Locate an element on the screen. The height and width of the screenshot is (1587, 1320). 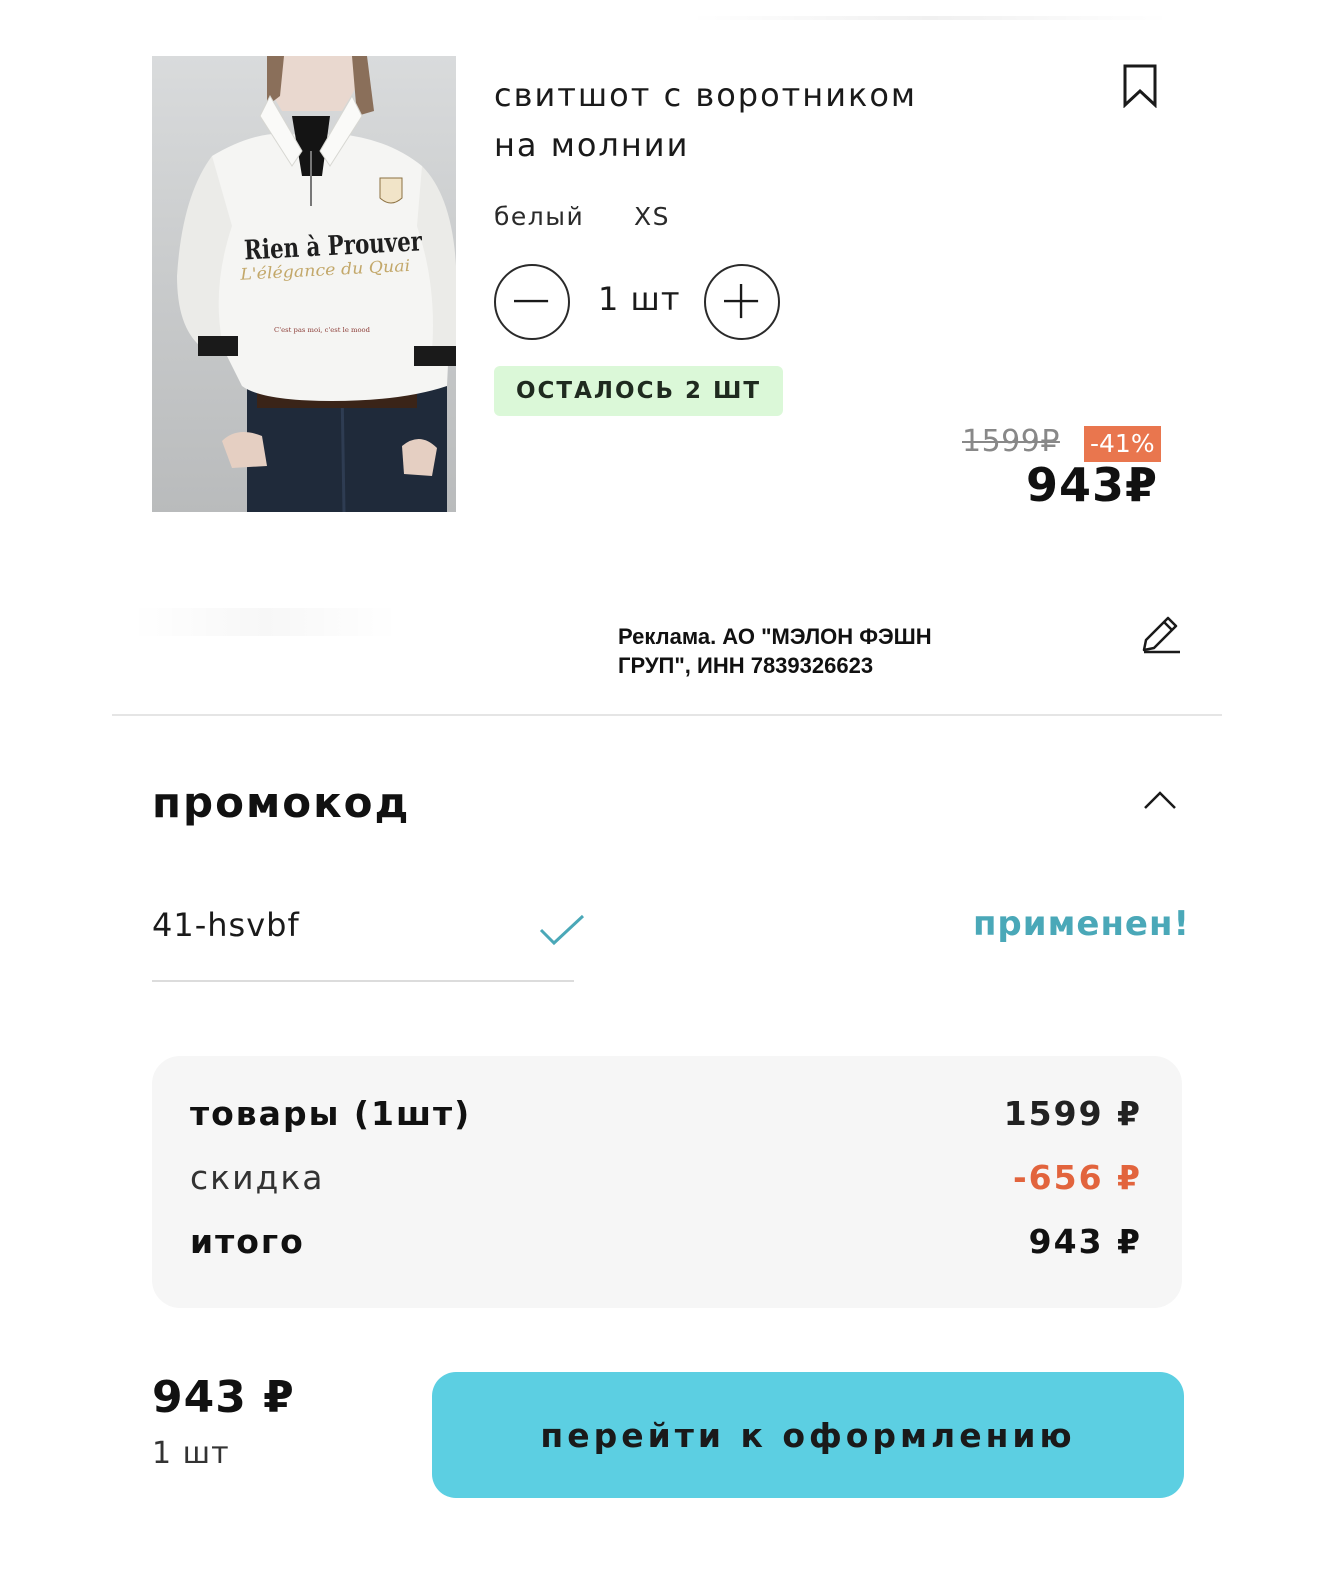
discount-value: -656 ₽ is located at coordinates (1077, 1177).